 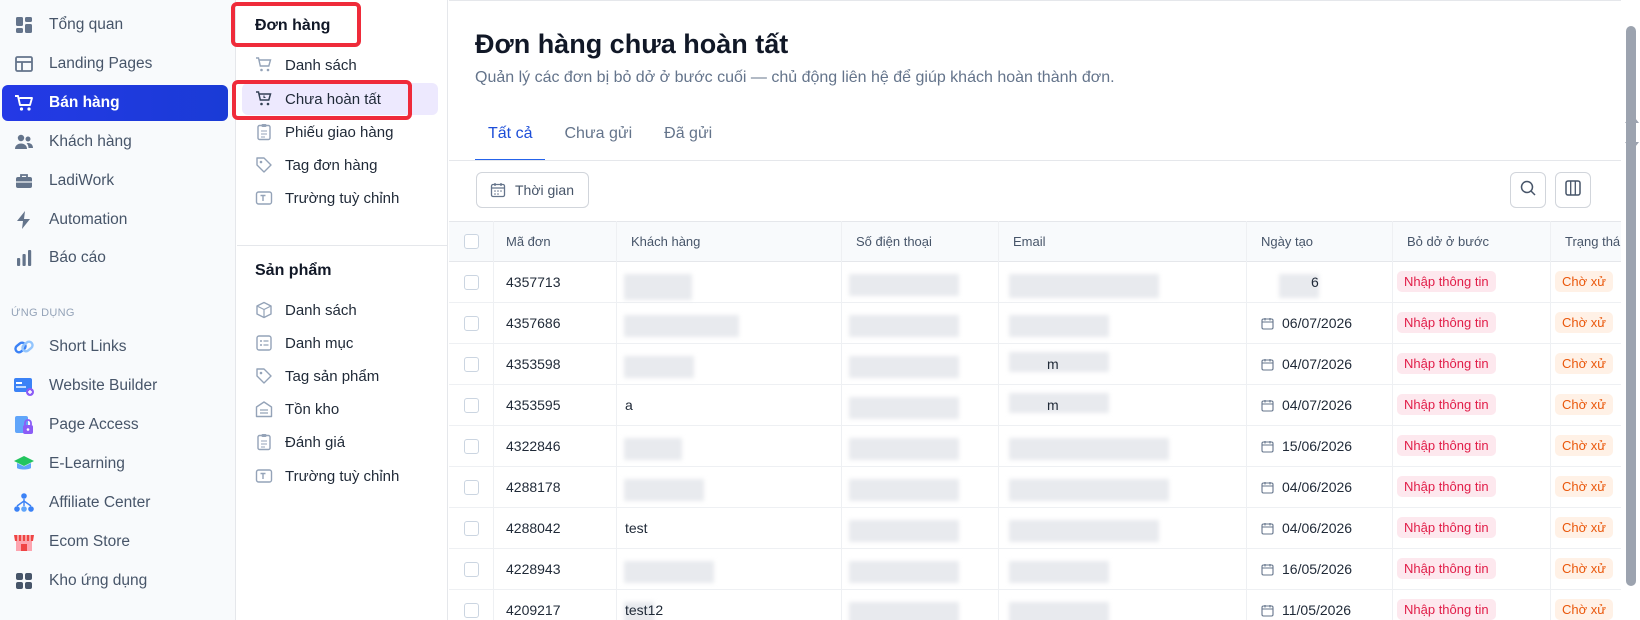 I want to click on column-header-created-date: Ngày tạo, so click(x=1287, y=241).